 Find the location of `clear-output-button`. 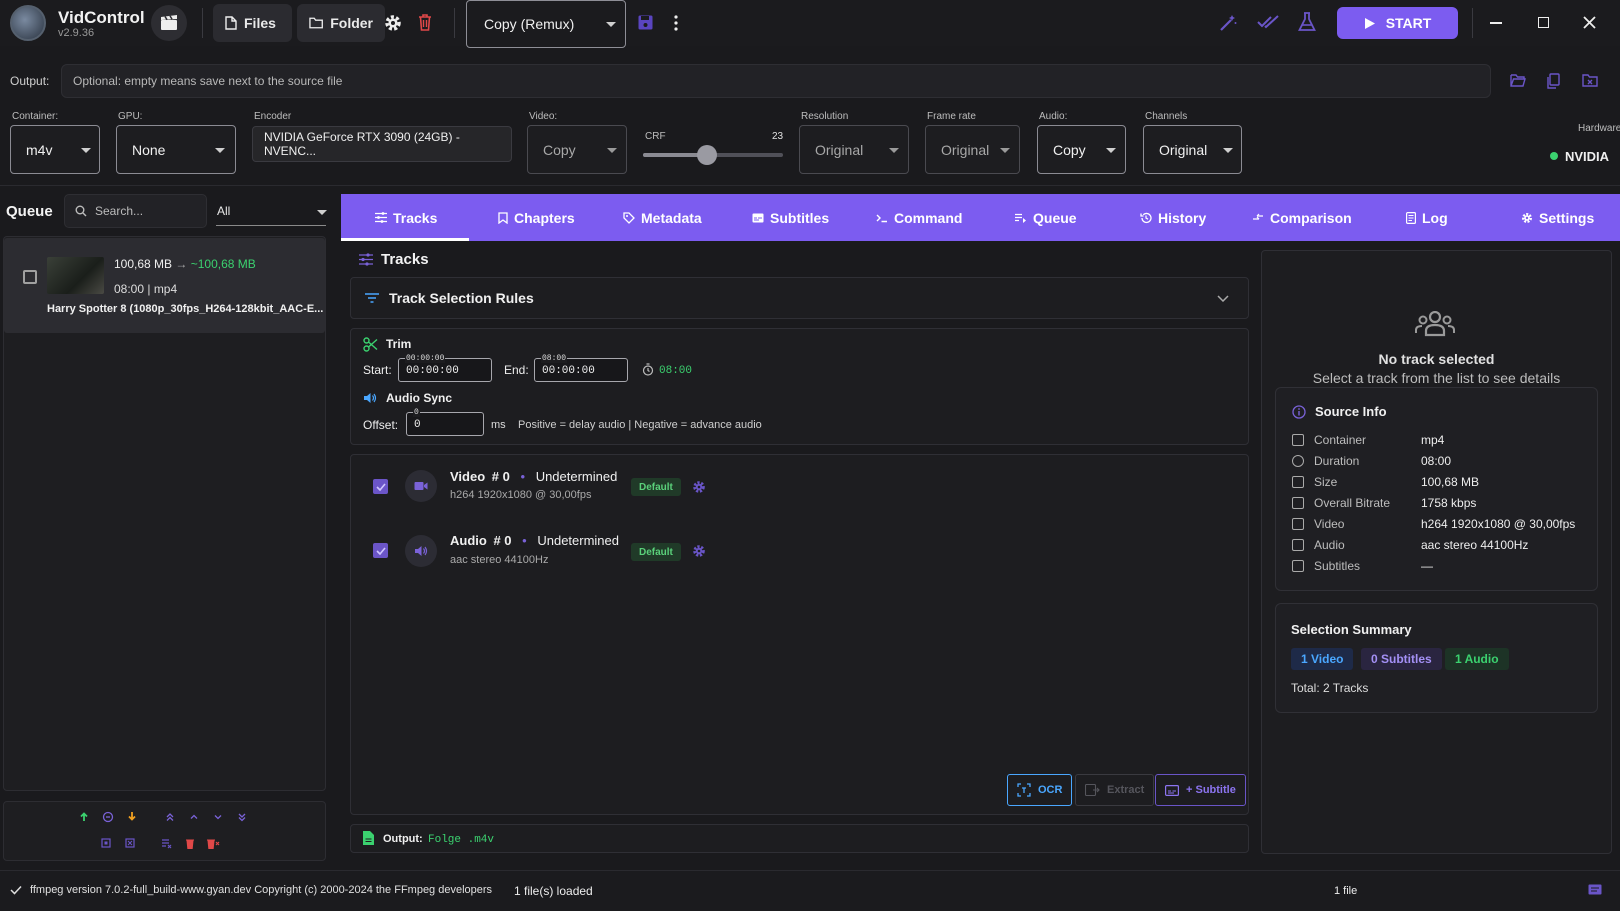

clear-output-button is located at coordinates (1590, 81).